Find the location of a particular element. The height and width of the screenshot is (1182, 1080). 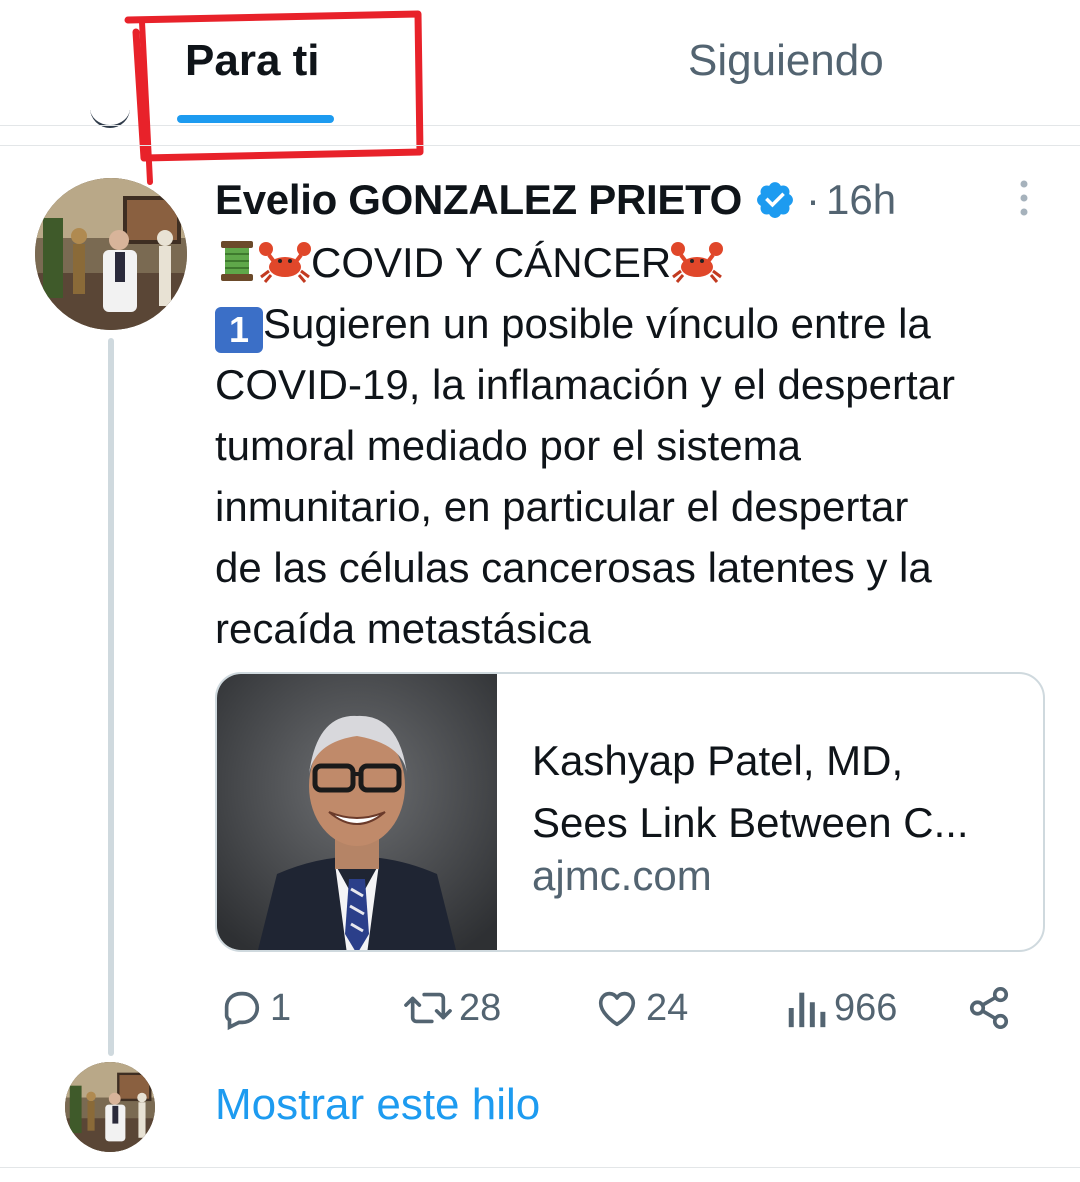

tweet-headline: COVID Y CÁNCER is located at coordinates (491, 262).